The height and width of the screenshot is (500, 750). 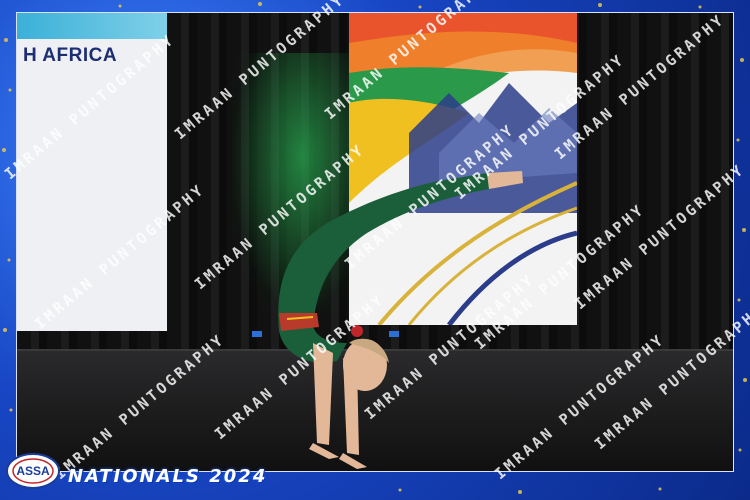 I want to click on event-title: NATIONALS 2024, so click(x=168, y=476).